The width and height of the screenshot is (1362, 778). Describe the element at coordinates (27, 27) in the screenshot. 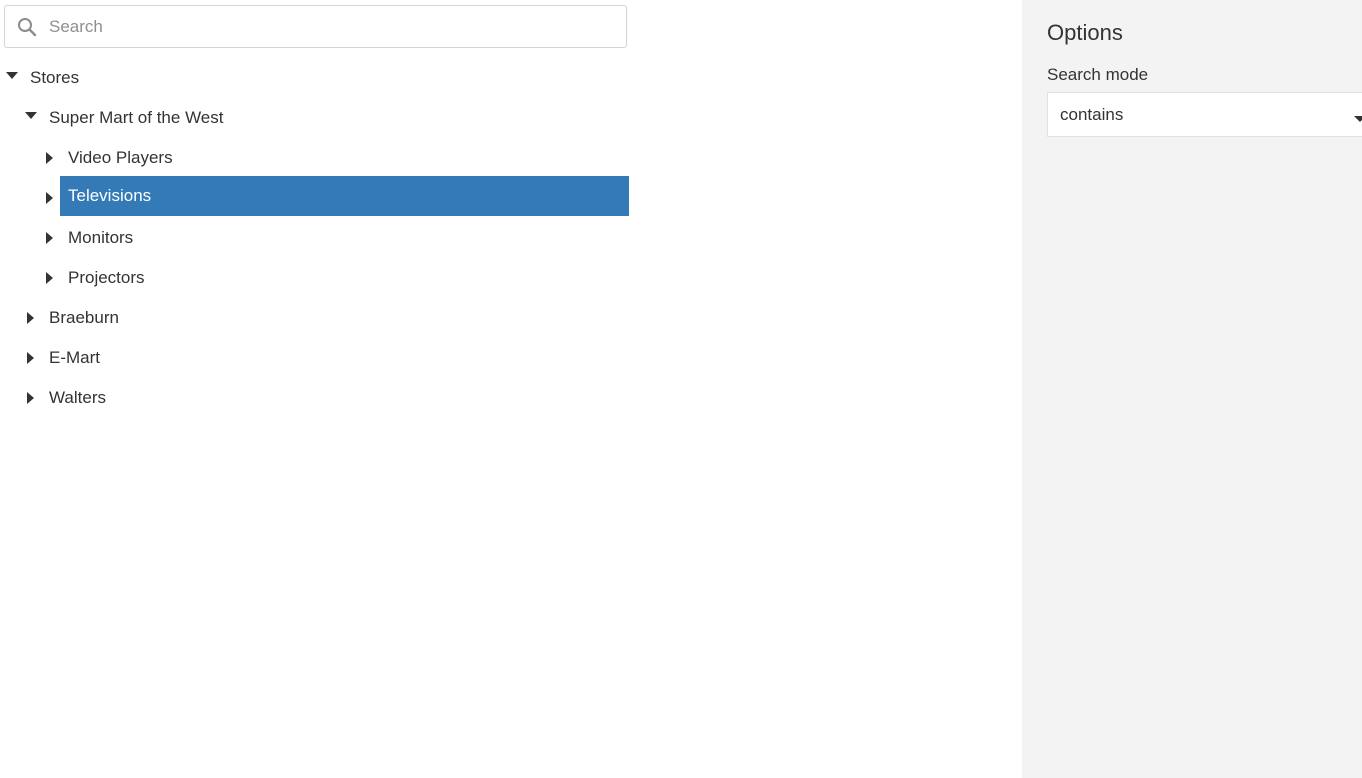

I see `search-icon` at that location.